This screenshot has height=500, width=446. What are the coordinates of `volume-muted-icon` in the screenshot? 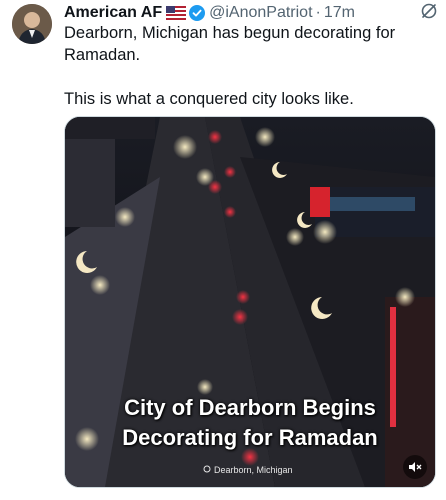 It's located at (415, 467).